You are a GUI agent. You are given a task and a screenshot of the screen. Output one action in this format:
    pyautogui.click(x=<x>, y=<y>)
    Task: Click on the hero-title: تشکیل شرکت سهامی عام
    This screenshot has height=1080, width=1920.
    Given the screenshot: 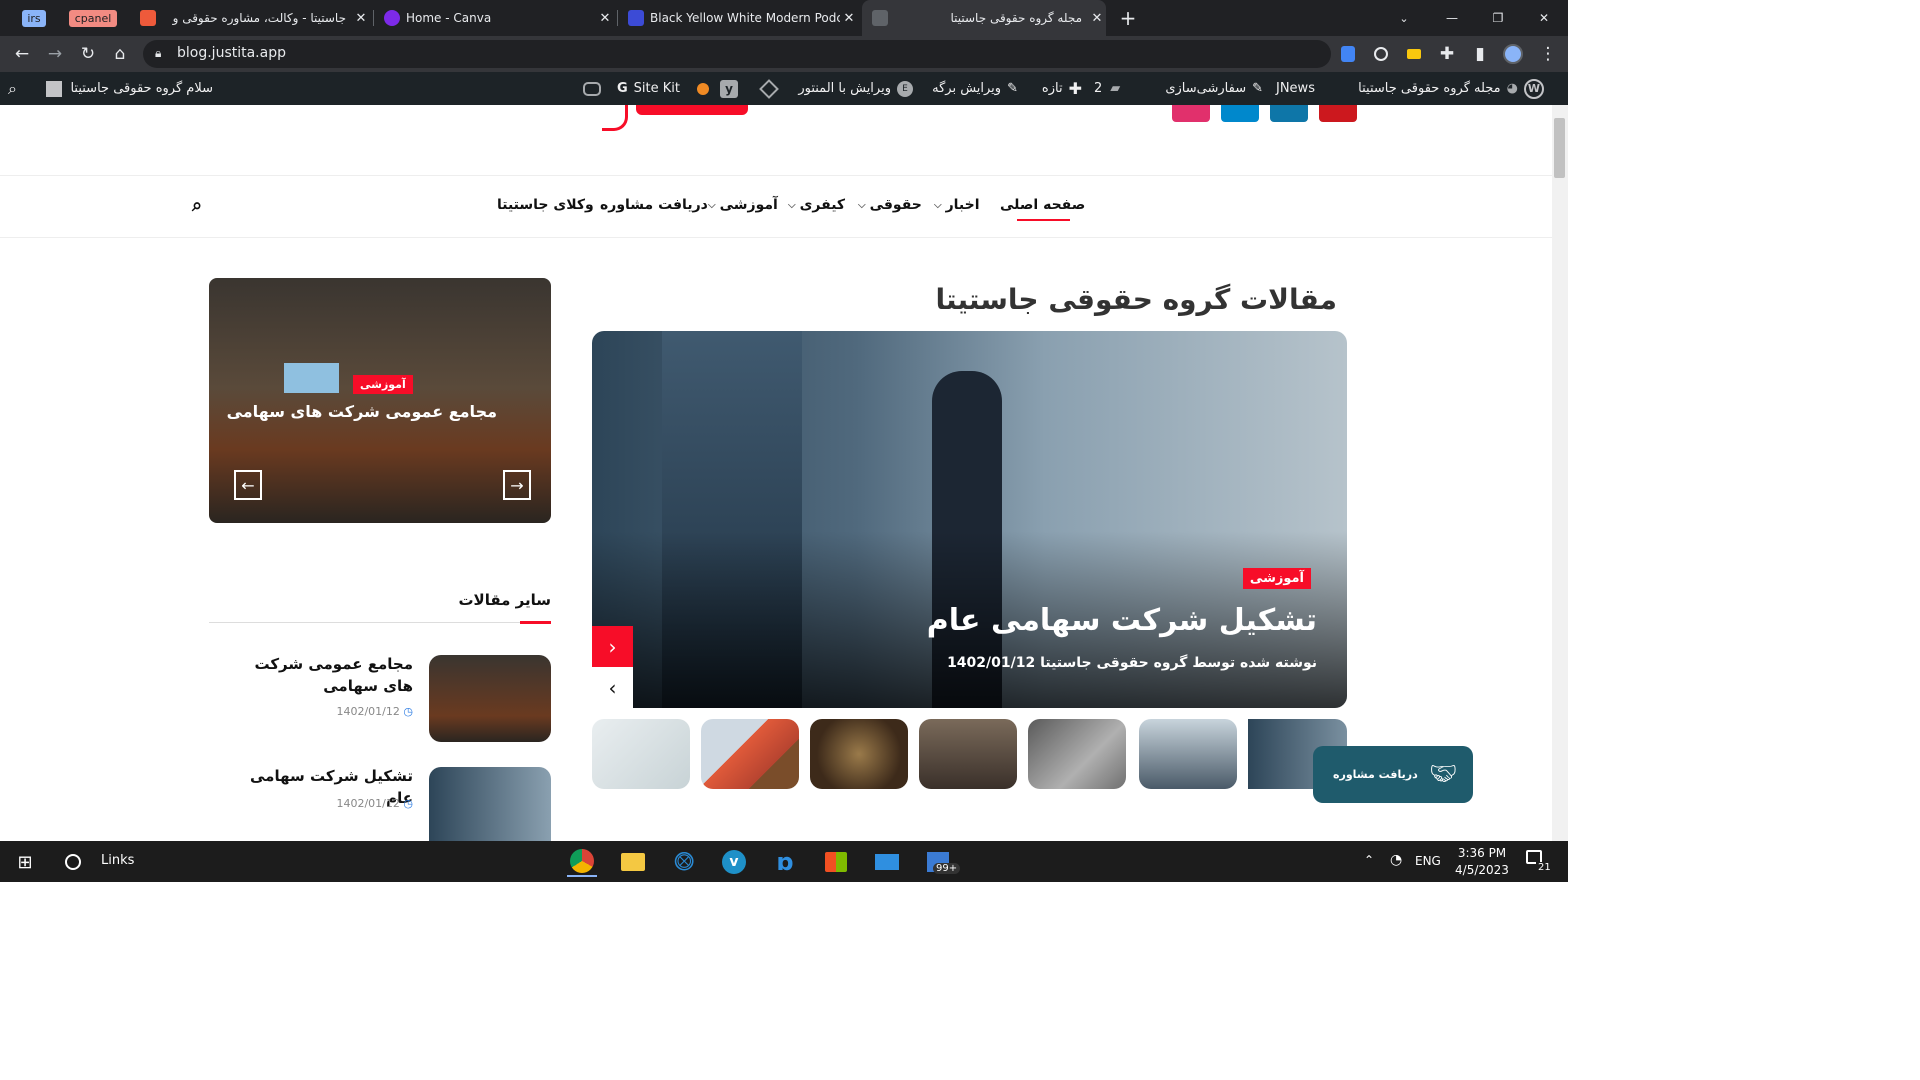 What is the action you would take?
    pyautogui.click(x=1122, y=620)
    